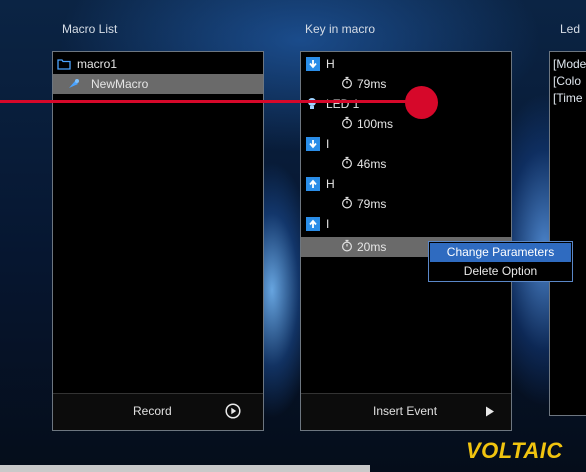 This screenshot has width=586, height=472. I want to click on led-panel: [Mode [Colo [Time, so click(567, 233).